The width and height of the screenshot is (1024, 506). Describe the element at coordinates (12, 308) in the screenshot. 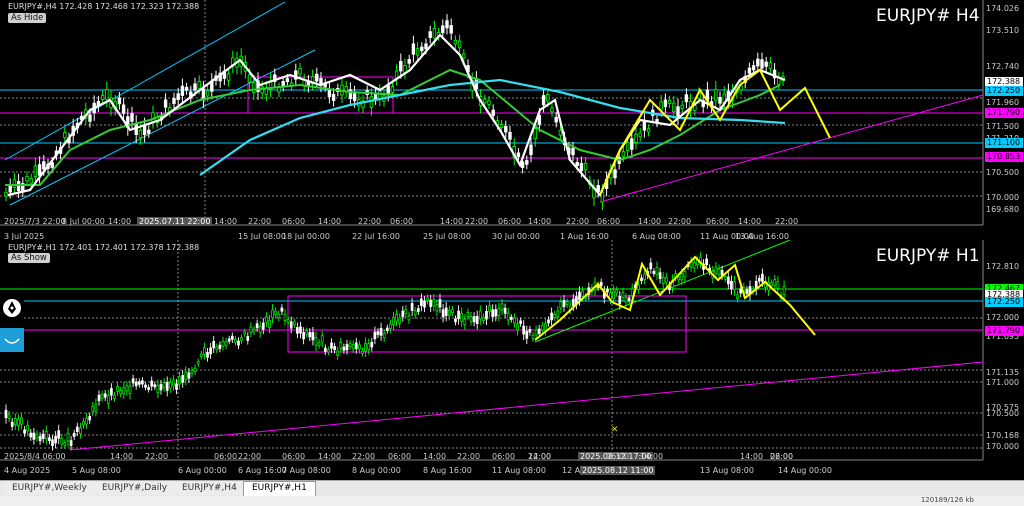

I see `pen-tool-icon` at that location.